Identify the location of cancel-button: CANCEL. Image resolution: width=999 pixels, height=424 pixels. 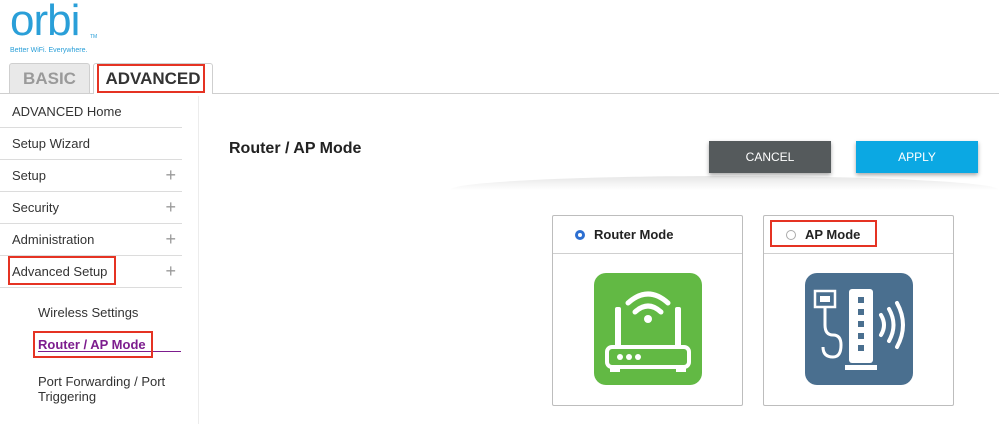
(770, 157).